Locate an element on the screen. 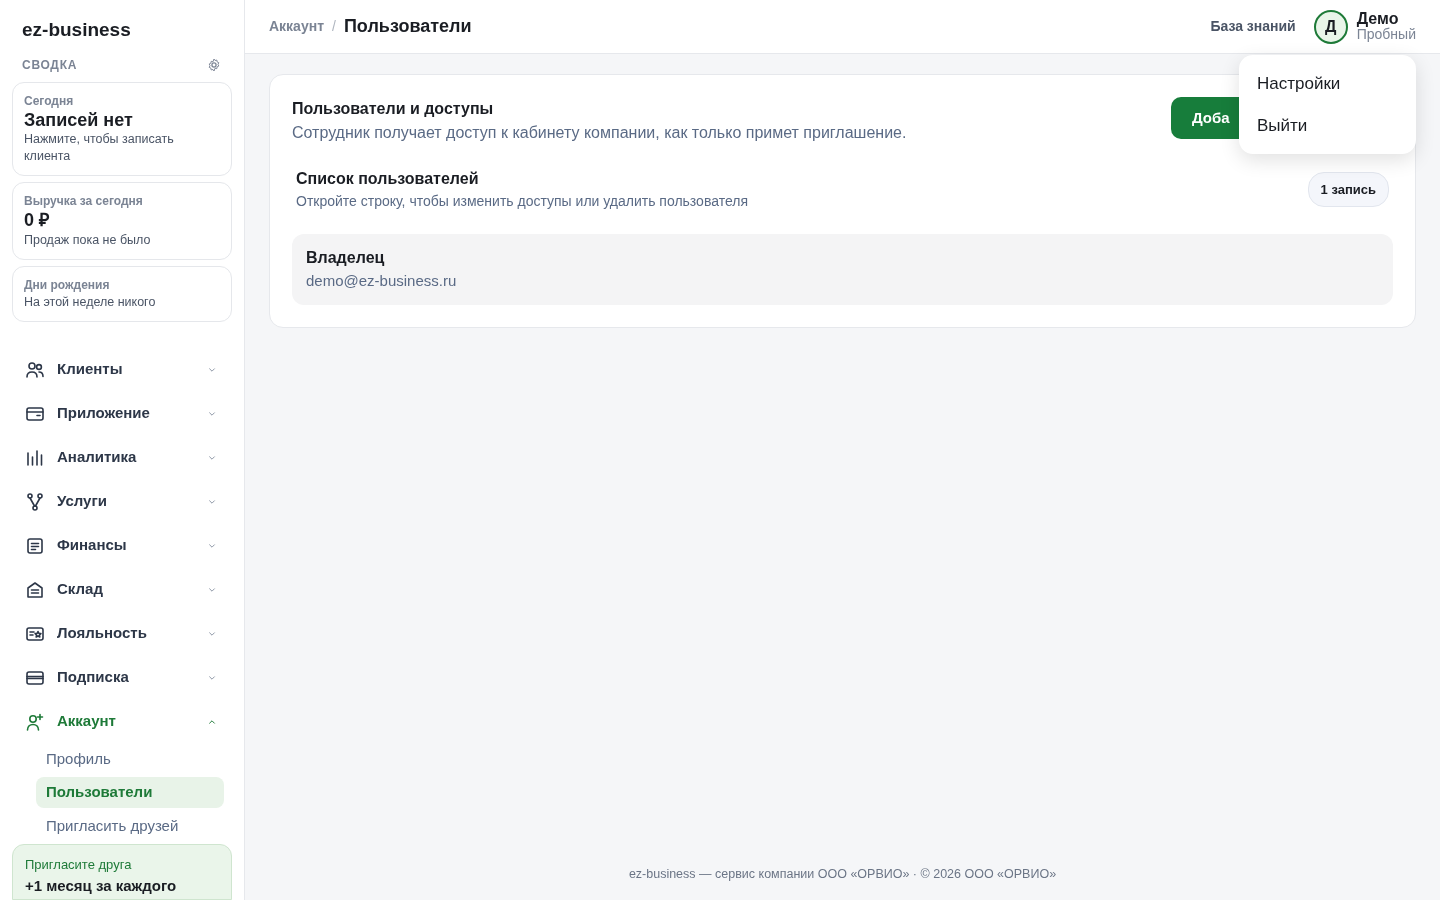 This screenshot has width=1440, height=900. card-value: 0 ₽ is located at coordinates (37, 221).